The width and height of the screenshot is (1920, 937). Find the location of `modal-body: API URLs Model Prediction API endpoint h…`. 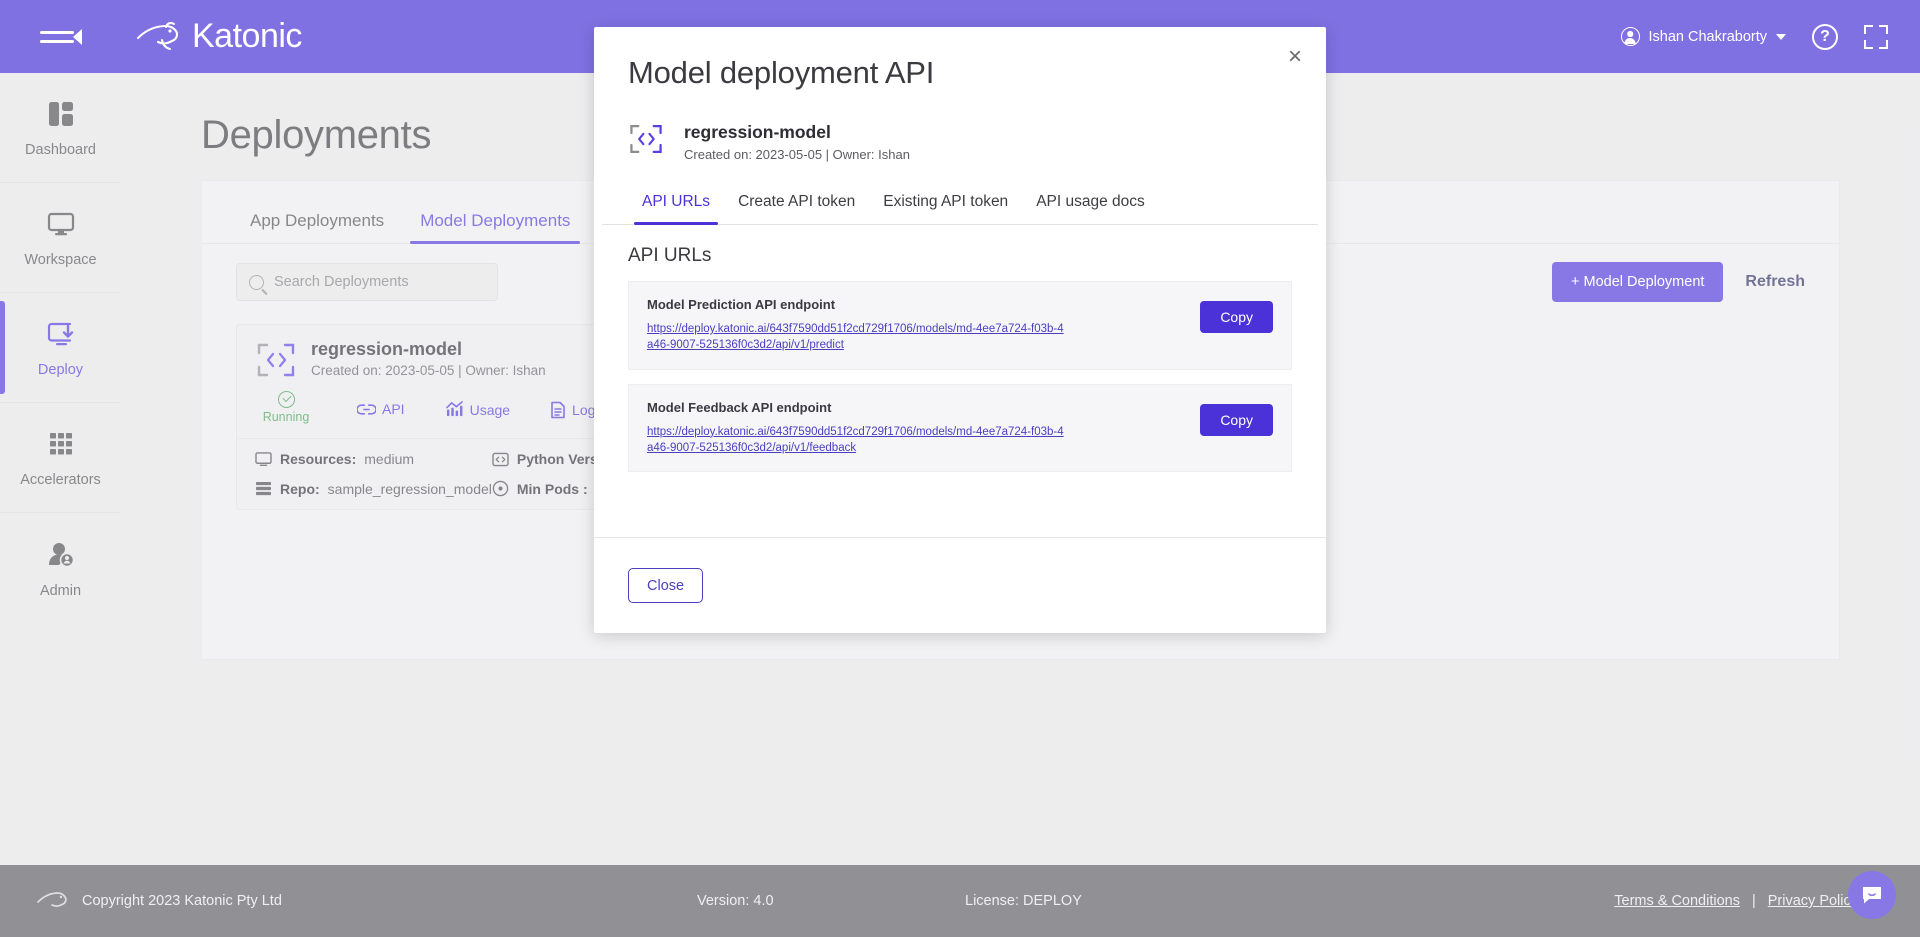

modal-body: API URLs Model Prediction API endpoint h… is located at coordinates (960, 349).